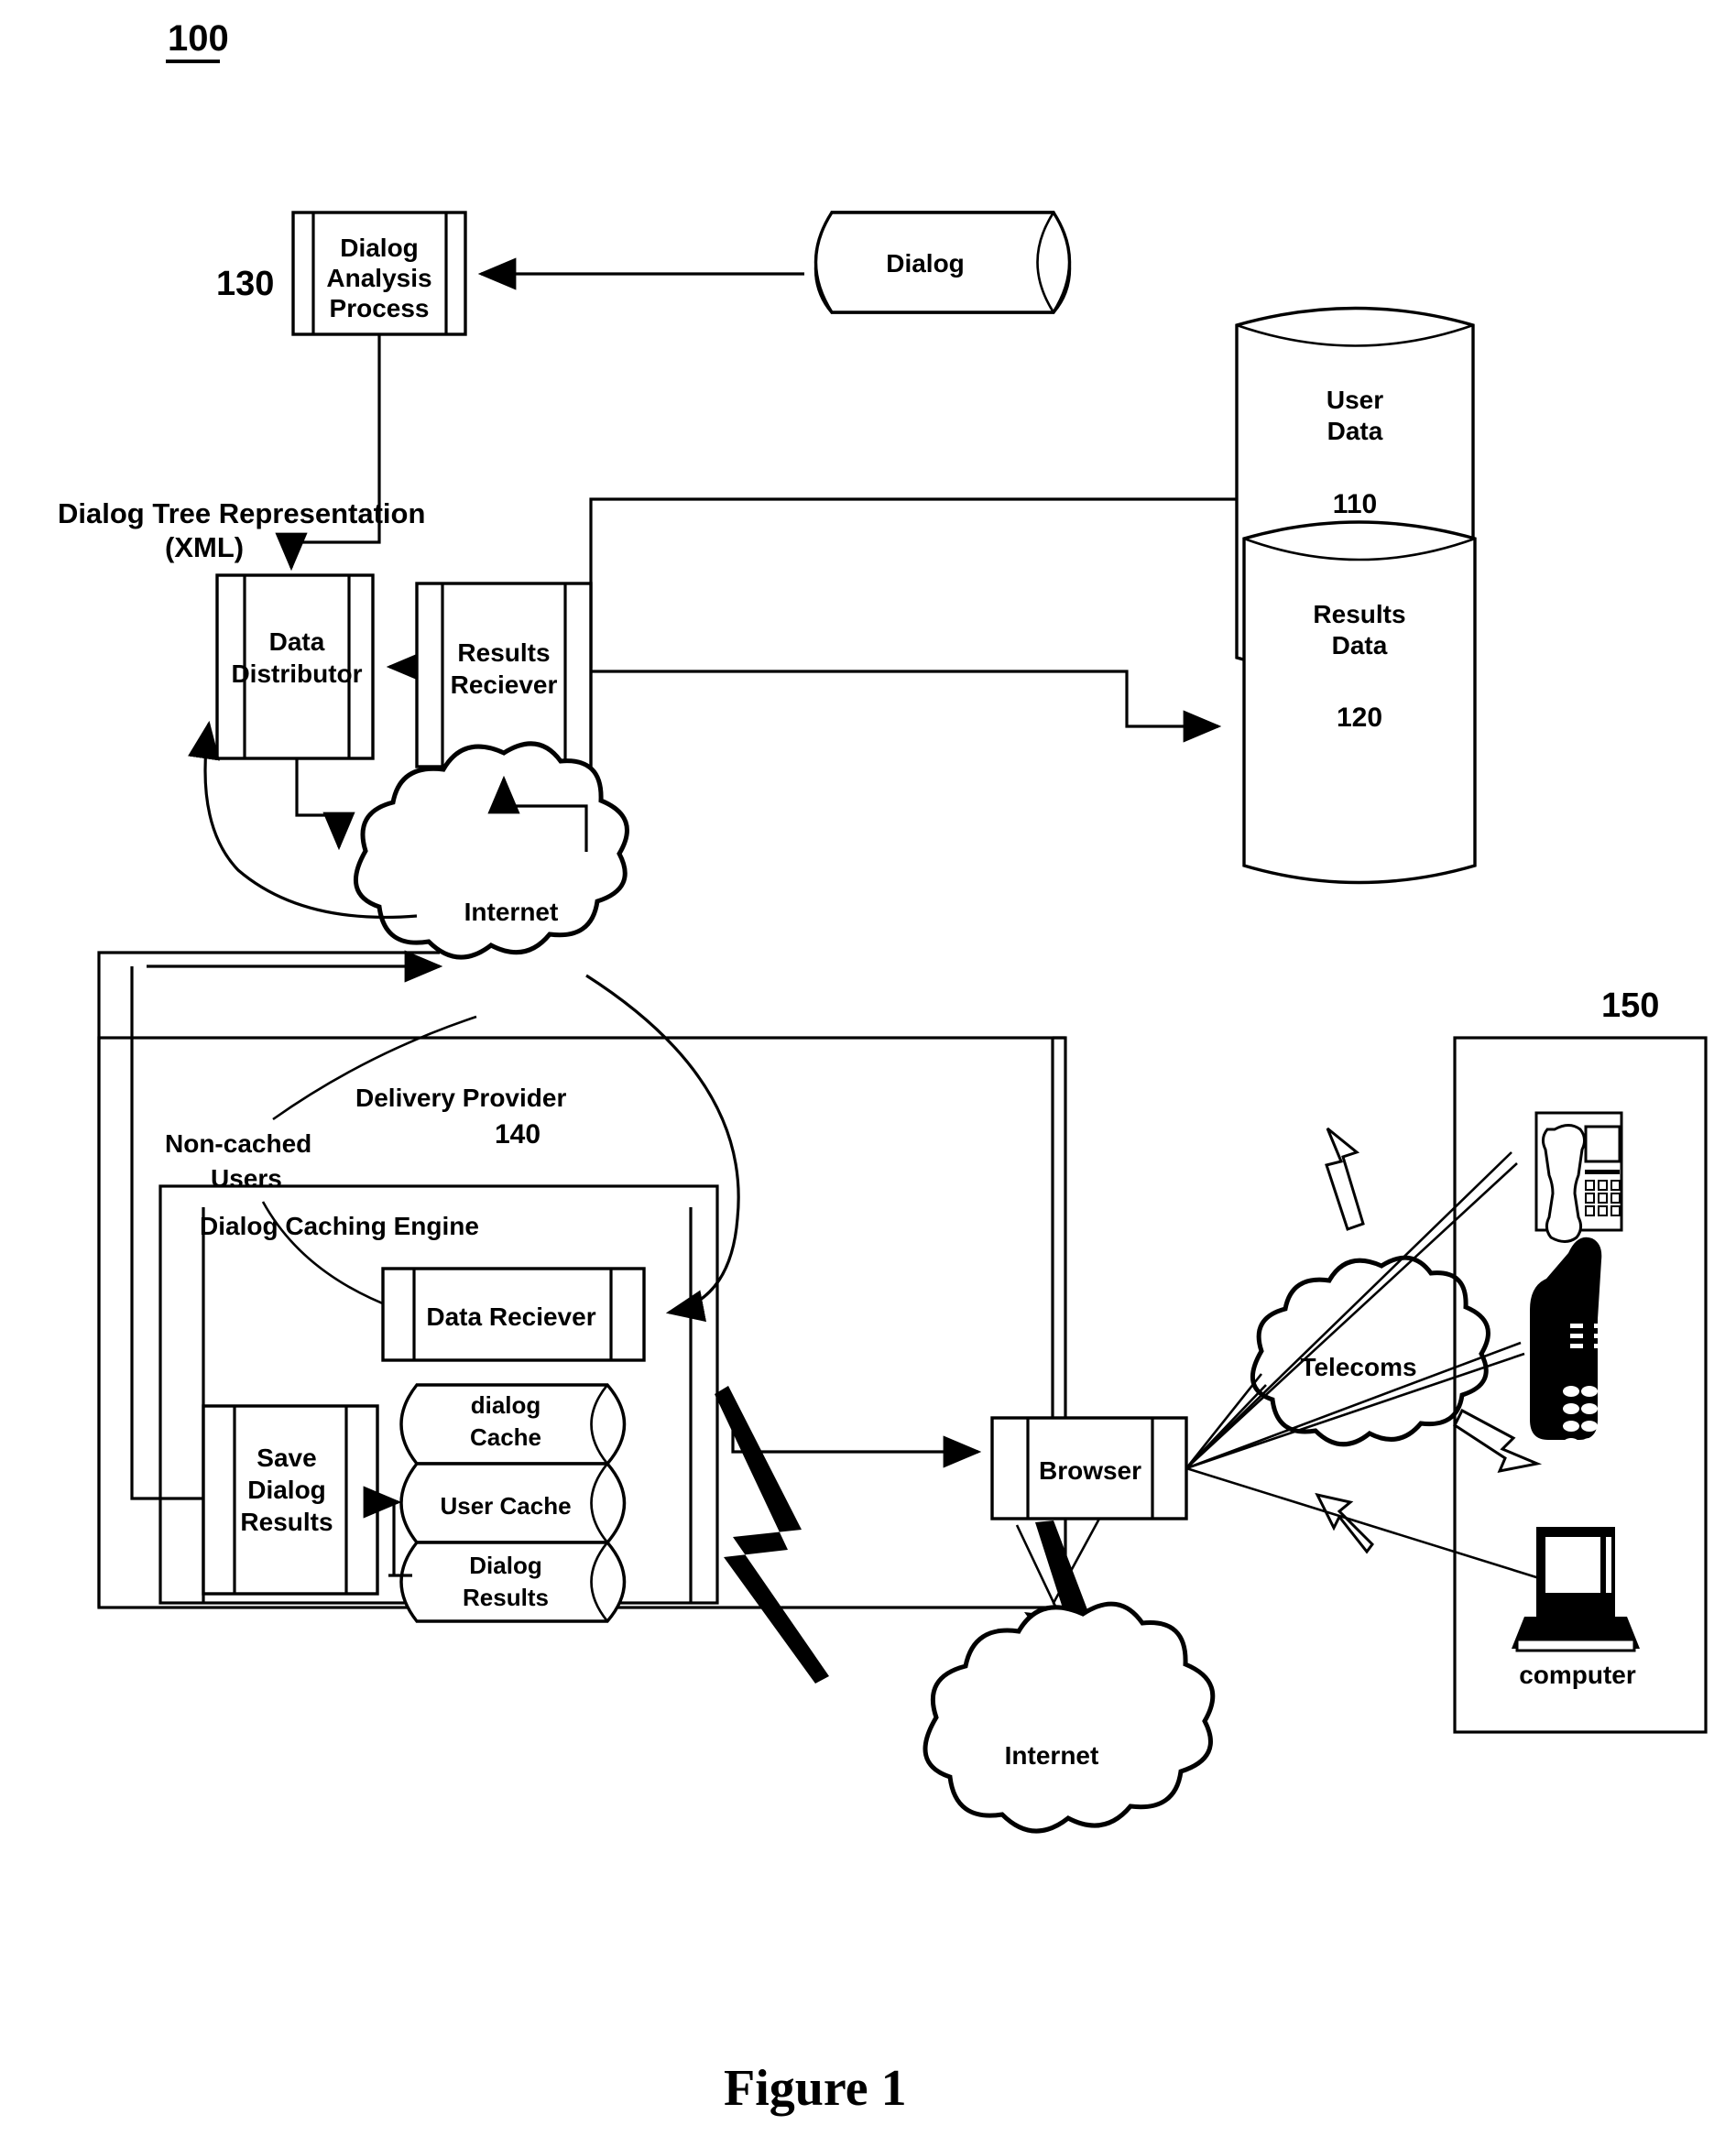  Describe the element at coordinates (1359, 614) in the screenshot. I see `results-data-line-1: Results` at that location.